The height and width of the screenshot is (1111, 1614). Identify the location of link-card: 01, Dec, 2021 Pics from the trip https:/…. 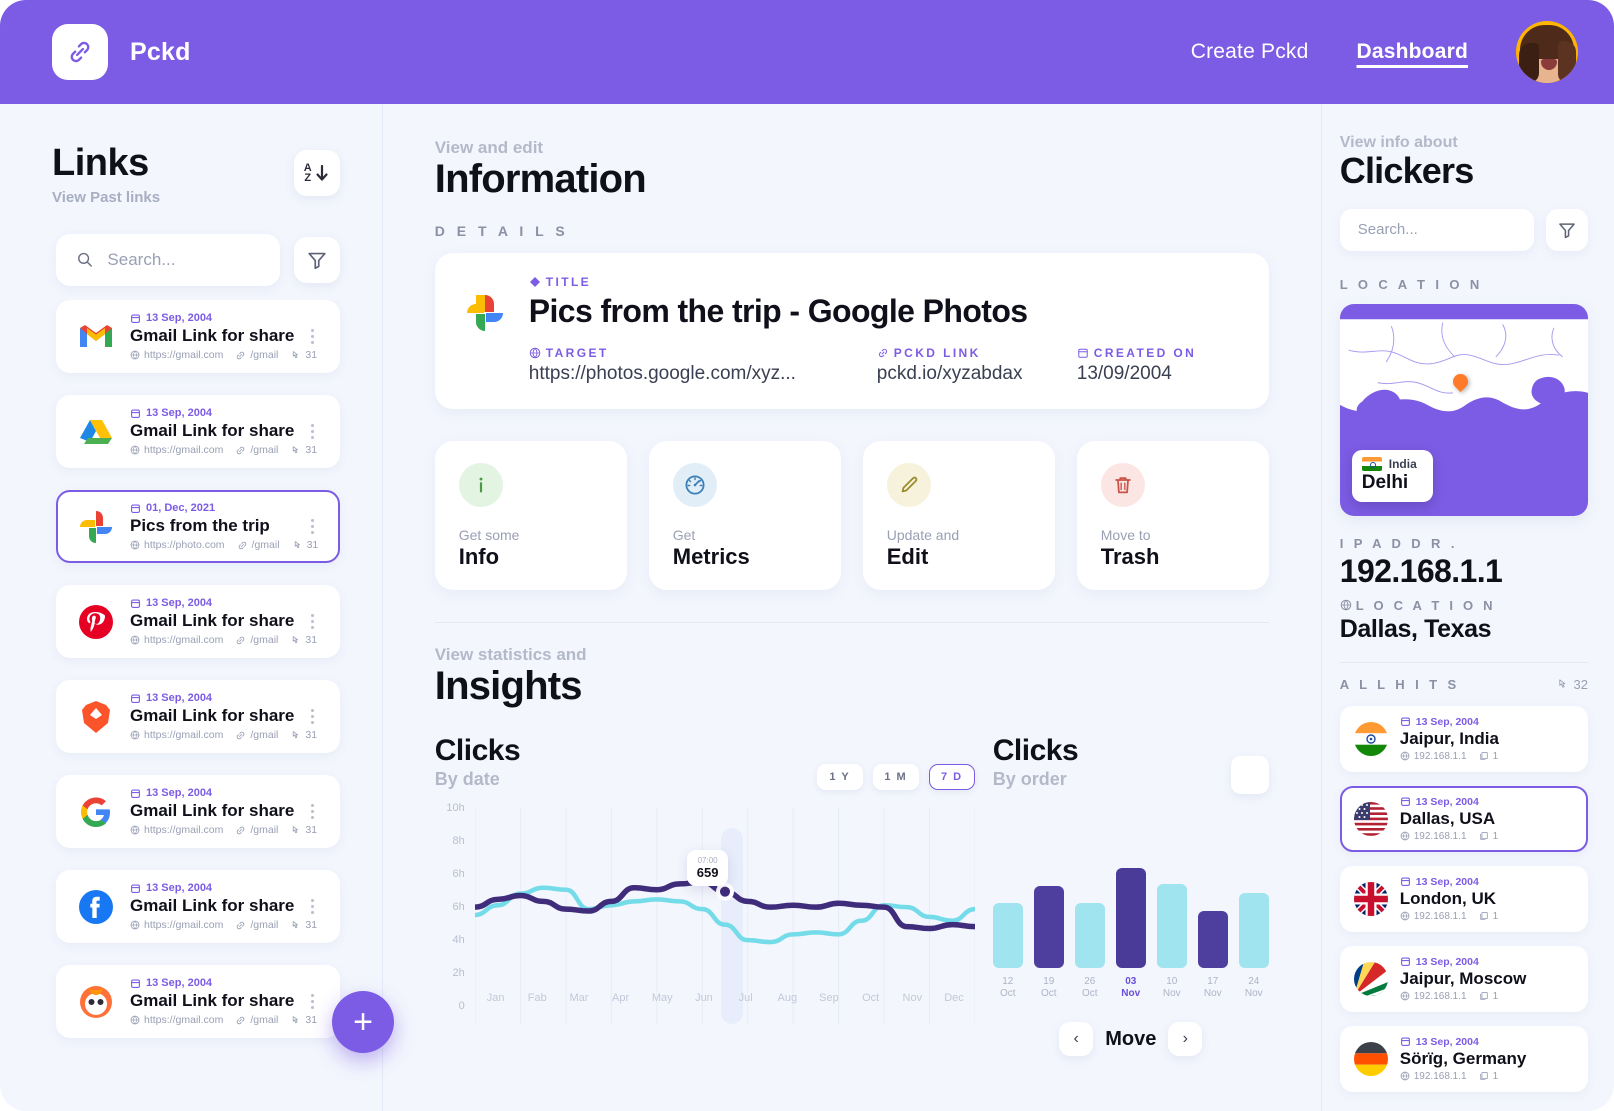
(198, 526).